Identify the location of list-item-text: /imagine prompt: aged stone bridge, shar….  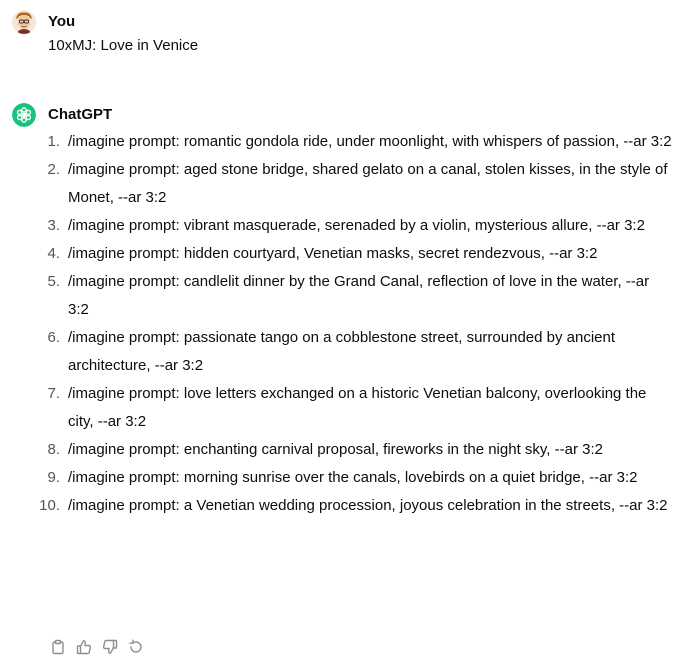
(368, 183).